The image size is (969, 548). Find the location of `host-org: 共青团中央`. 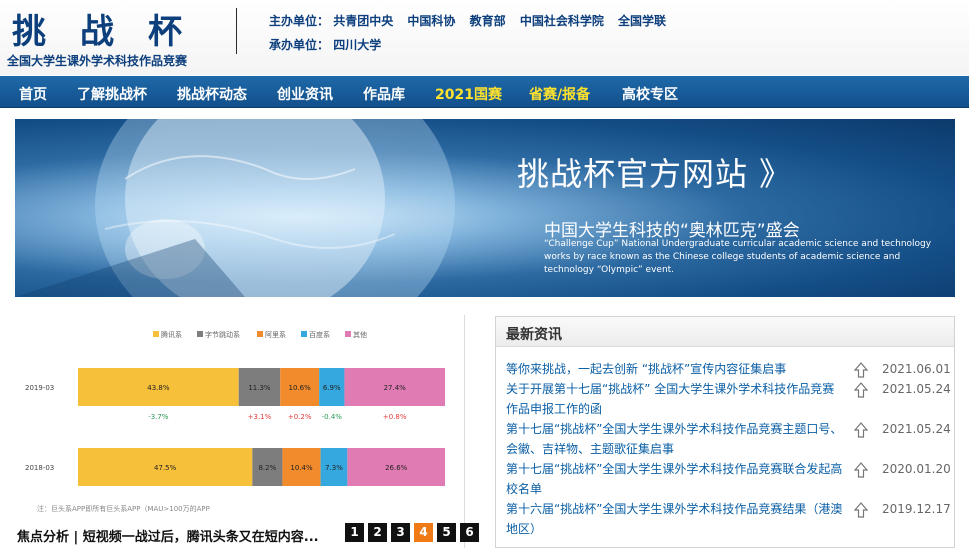

host-org: 共青团中央 is located at coordinates (363, 21).